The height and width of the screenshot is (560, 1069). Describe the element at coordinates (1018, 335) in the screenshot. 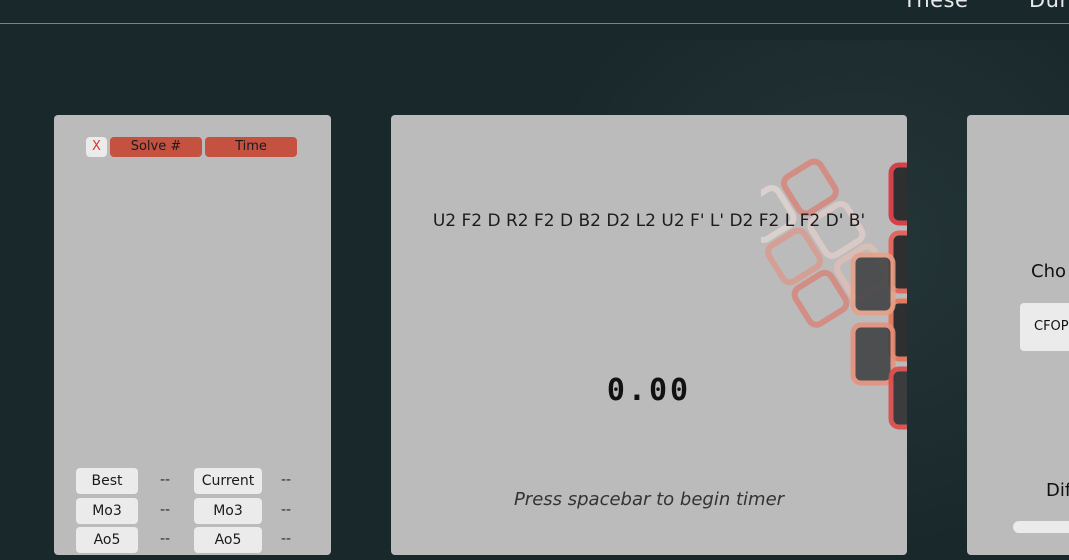

I see `settings-panel: Cho CFOP Dif` at that location.